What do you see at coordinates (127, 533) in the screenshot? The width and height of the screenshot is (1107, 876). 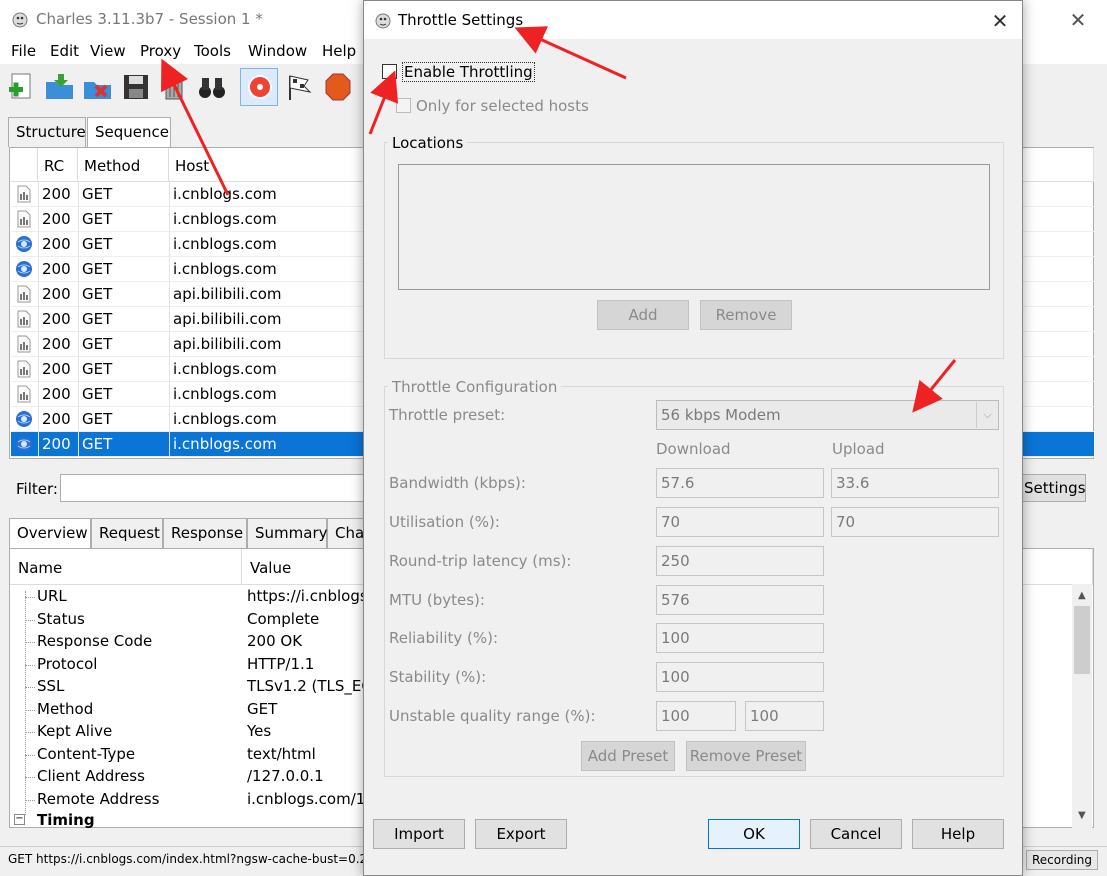 I see `tab-request: Request` at bounding box center [127, 533].